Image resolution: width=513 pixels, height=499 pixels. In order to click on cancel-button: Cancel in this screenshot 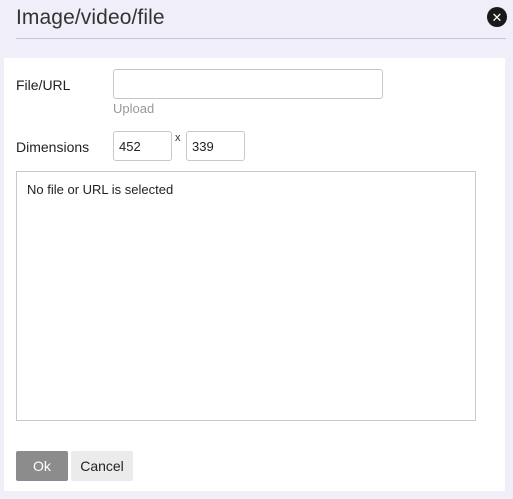, I will do `click(102, 466)`.